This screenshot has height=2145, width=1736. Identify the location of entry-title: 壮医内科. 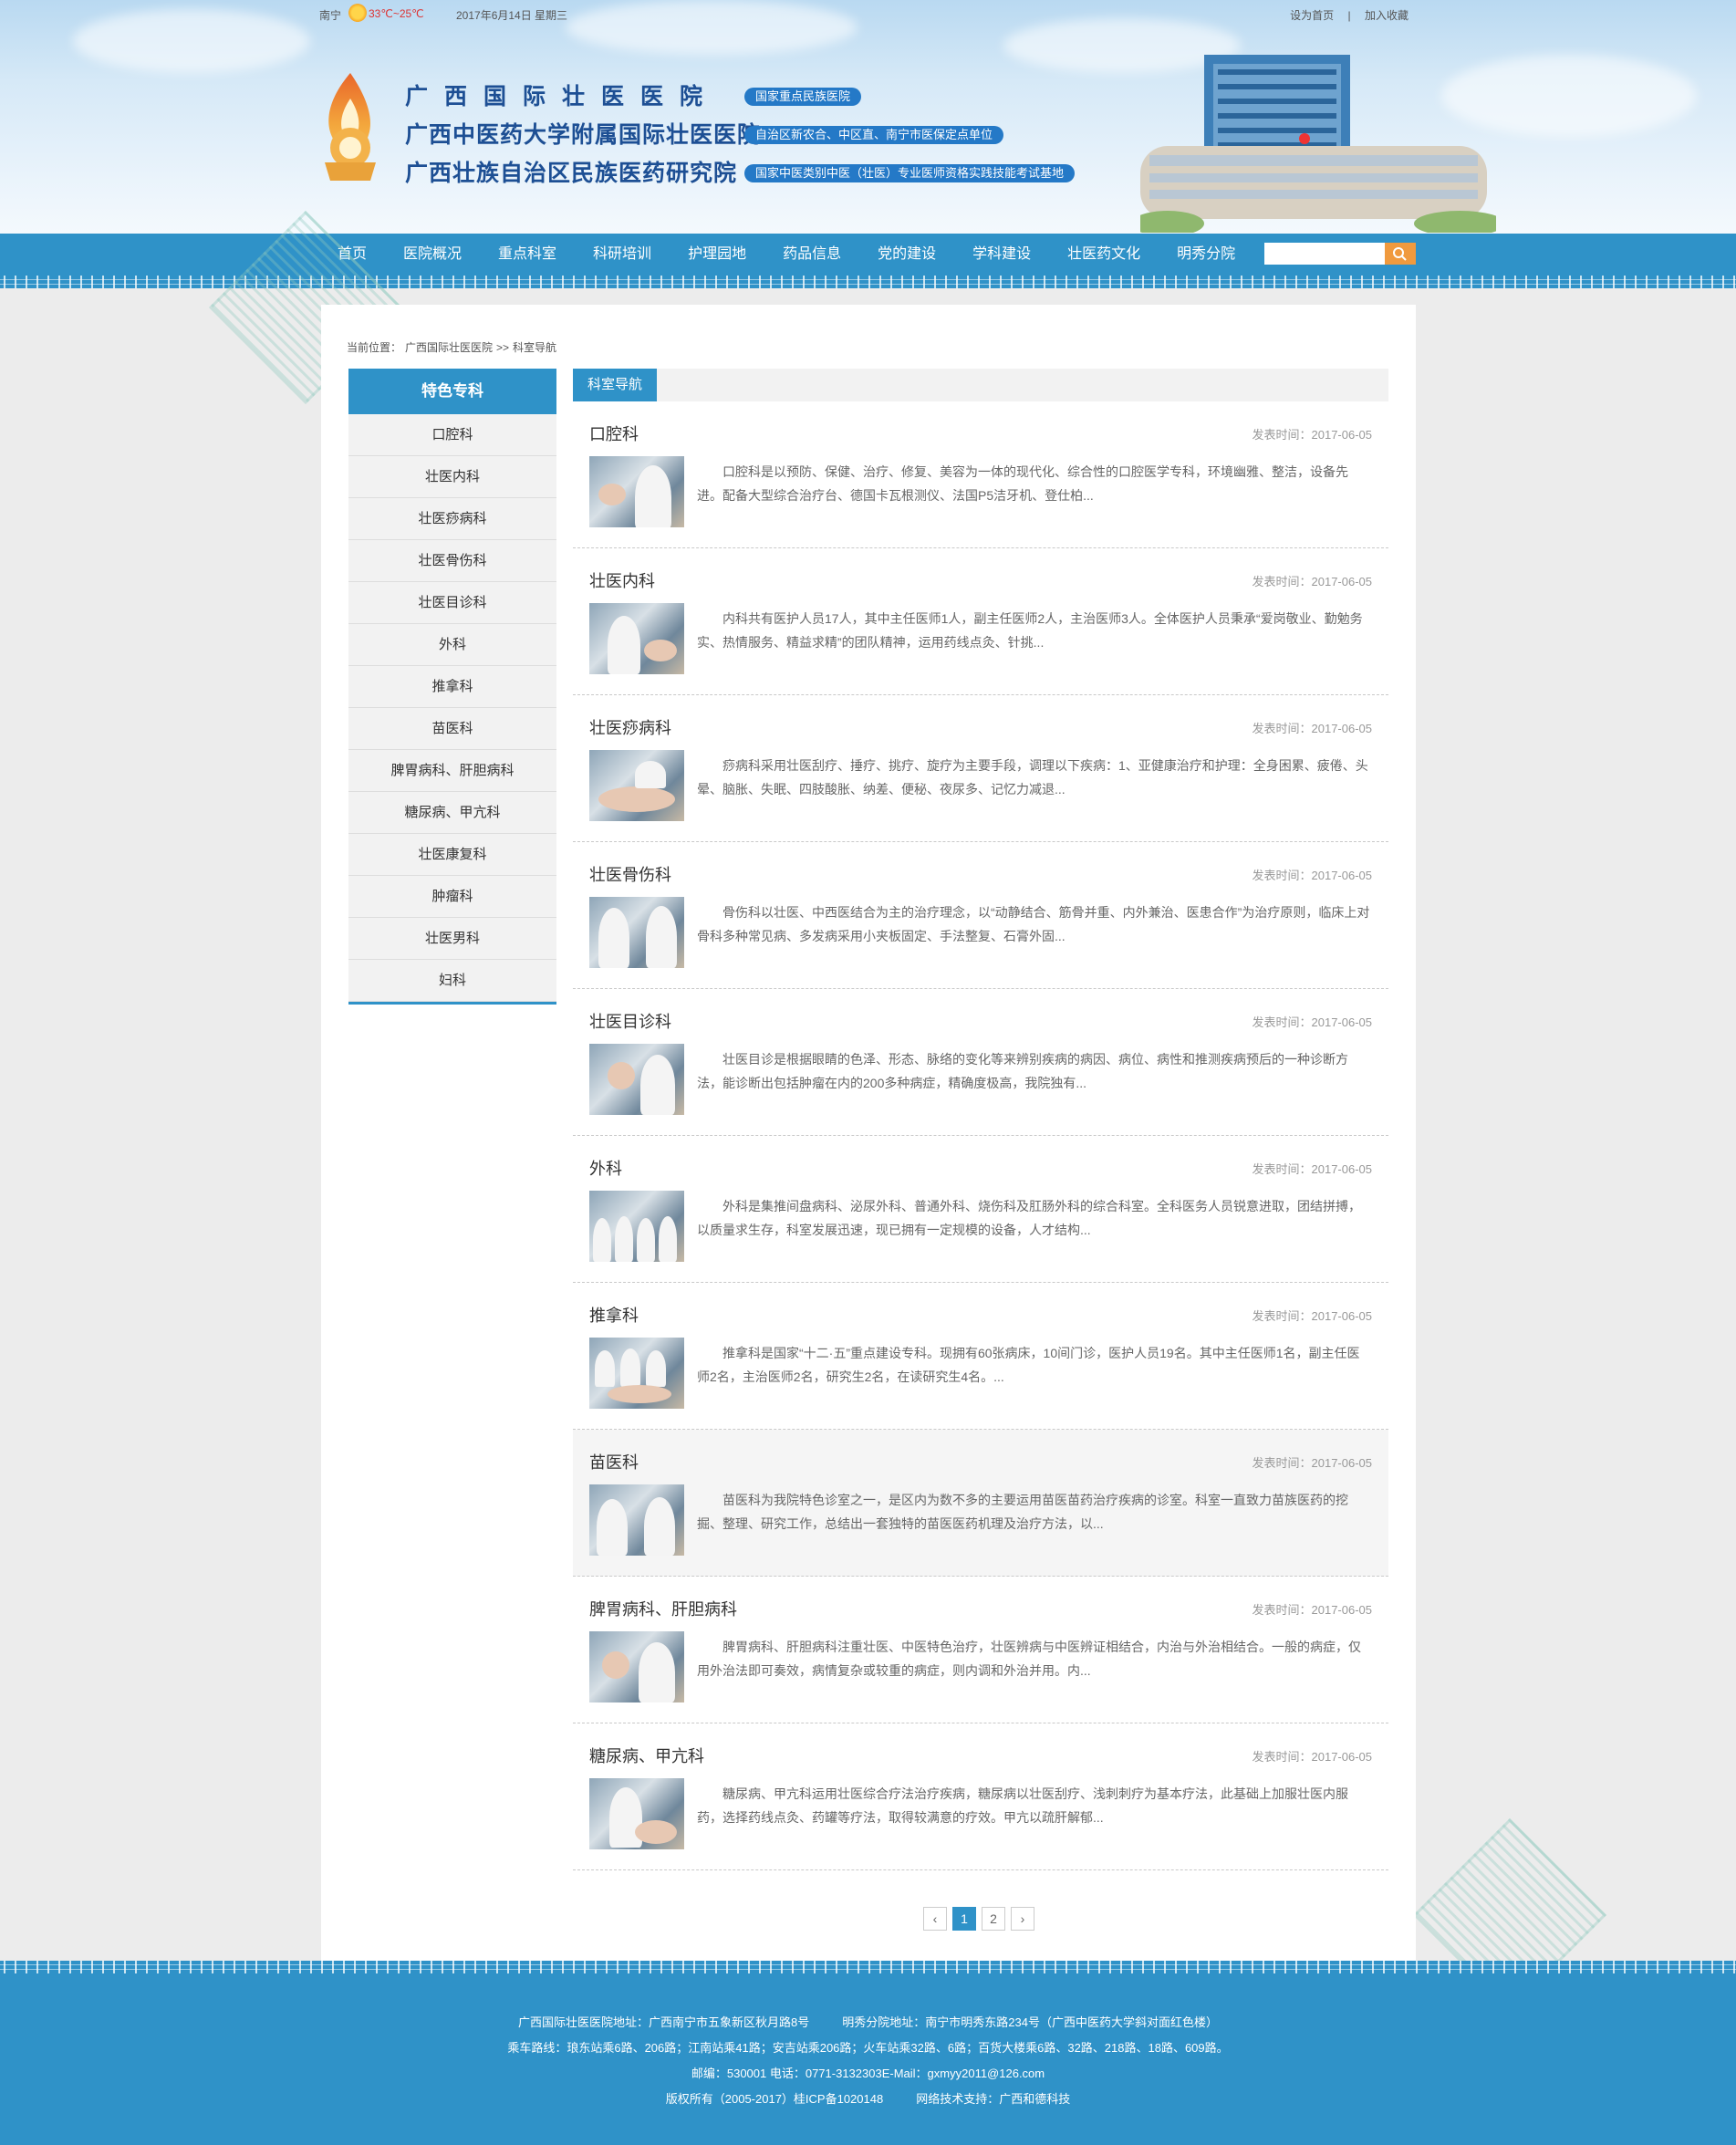
(622, 580).